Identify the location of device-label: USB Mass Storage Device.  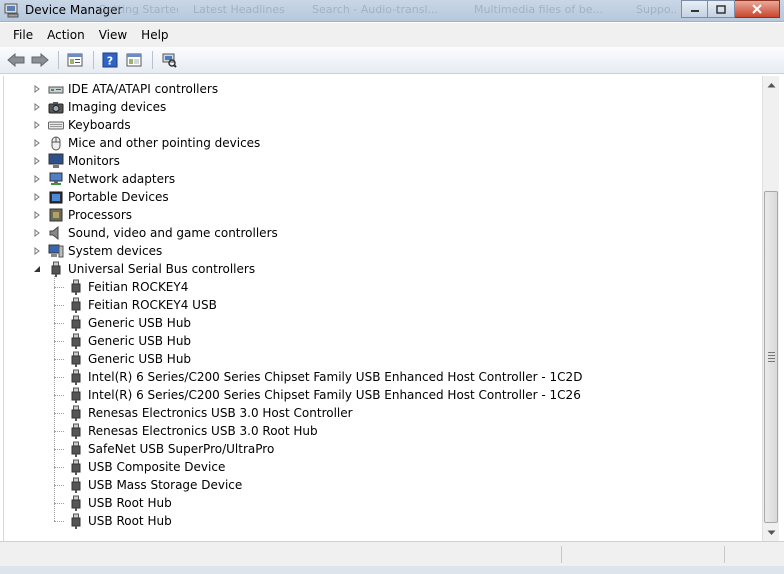
(165, 485).